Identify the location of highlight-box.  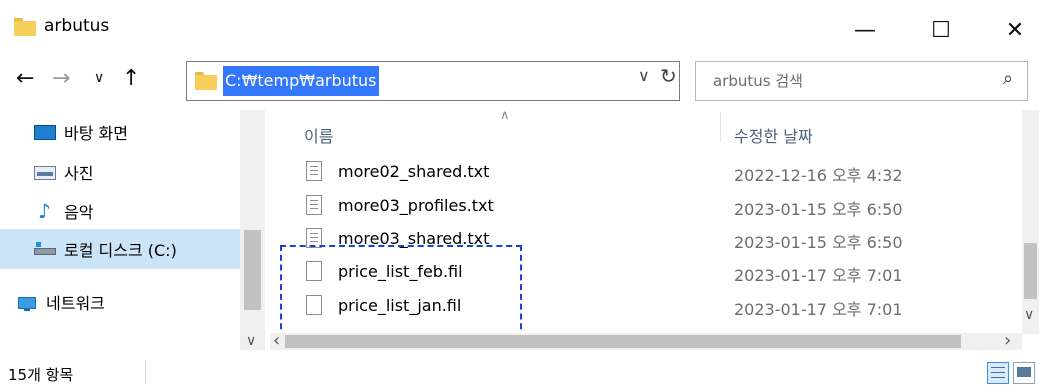
(401, 292).